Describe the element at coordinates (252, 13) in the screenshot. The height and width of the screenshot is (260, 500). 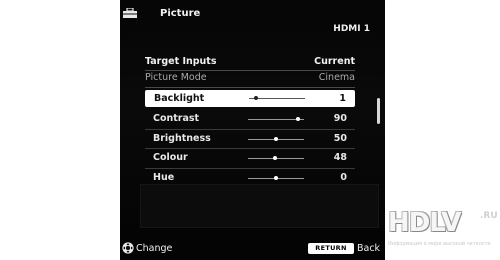
I see `menu-header: Picture` at that location.